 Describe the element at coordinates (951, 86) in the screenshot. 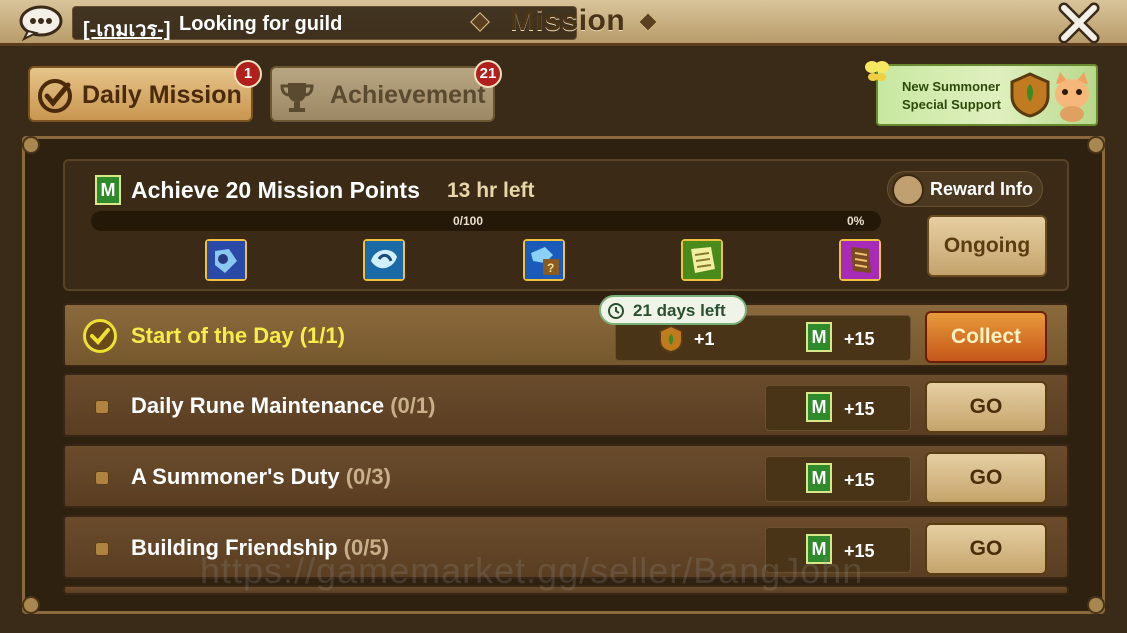

I see `promo-line-1: New Summoner` at that location.